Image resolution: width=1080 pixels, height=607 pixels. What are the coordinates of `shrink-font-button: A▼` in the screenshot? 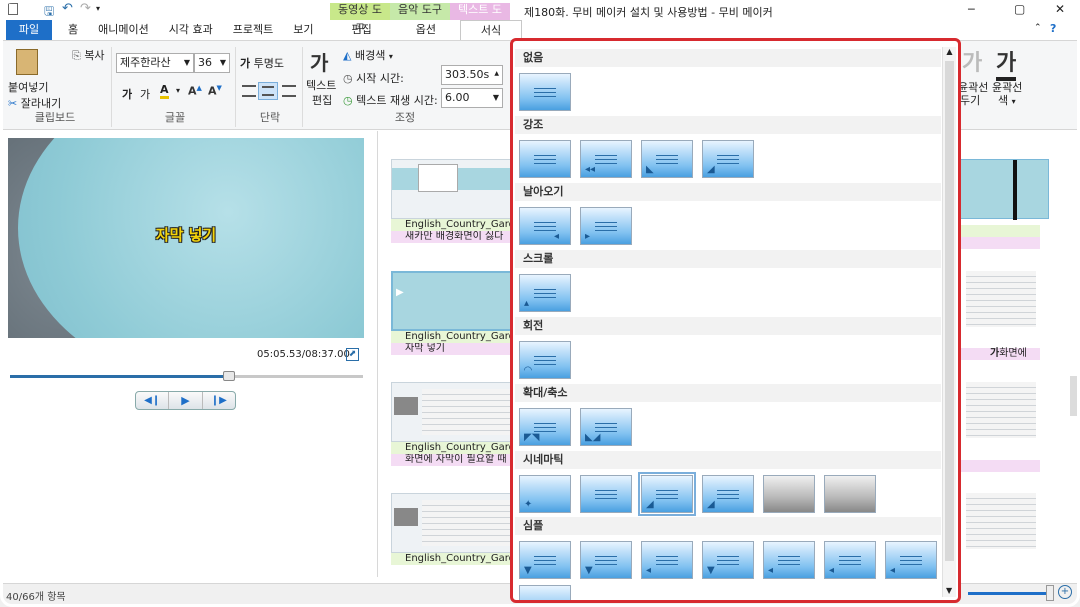 It's located at (215, 91).